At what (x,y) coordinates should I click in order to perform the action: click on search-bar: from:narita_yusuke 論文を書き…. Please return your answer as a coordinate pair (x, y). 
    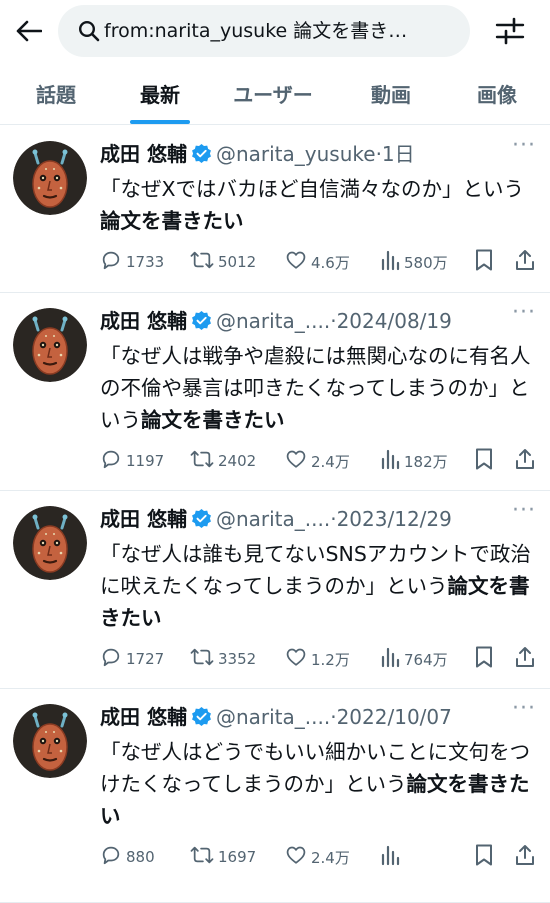
    Looking at the image, I should click on (264, 31).